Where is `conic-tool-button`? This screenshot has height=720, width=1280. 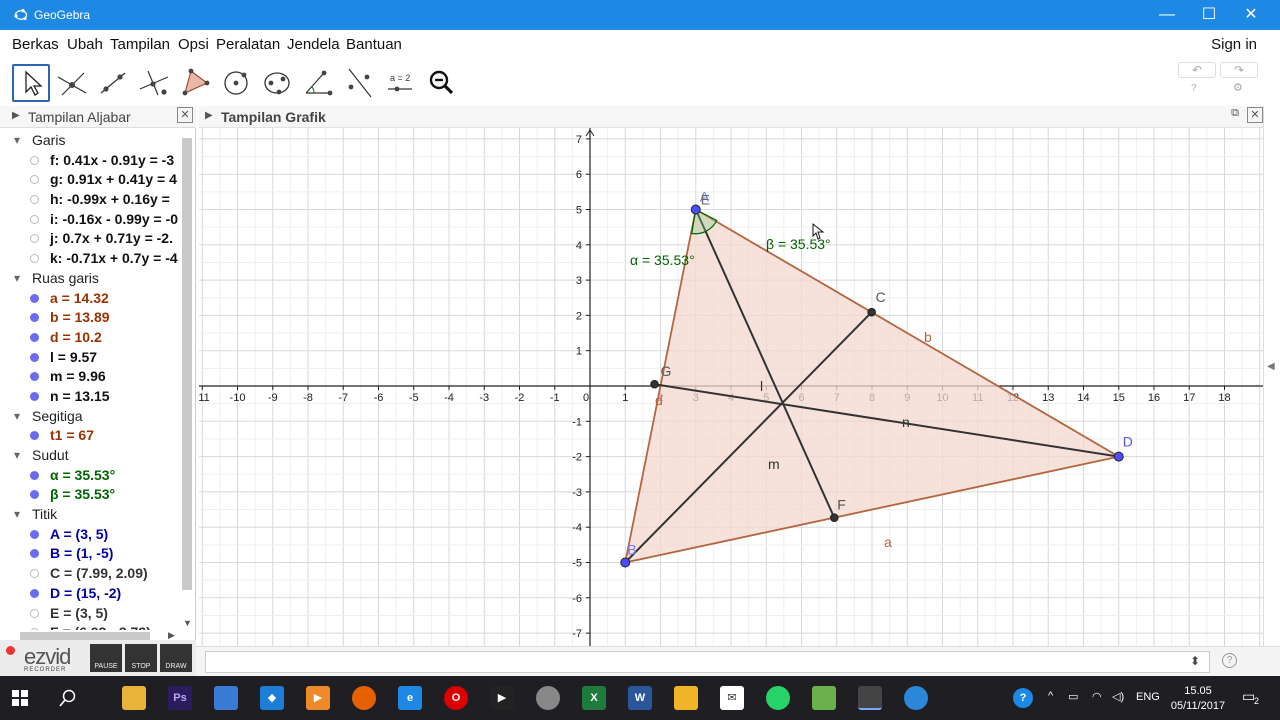 conic-tool-button is located at coordinates (277, 83).